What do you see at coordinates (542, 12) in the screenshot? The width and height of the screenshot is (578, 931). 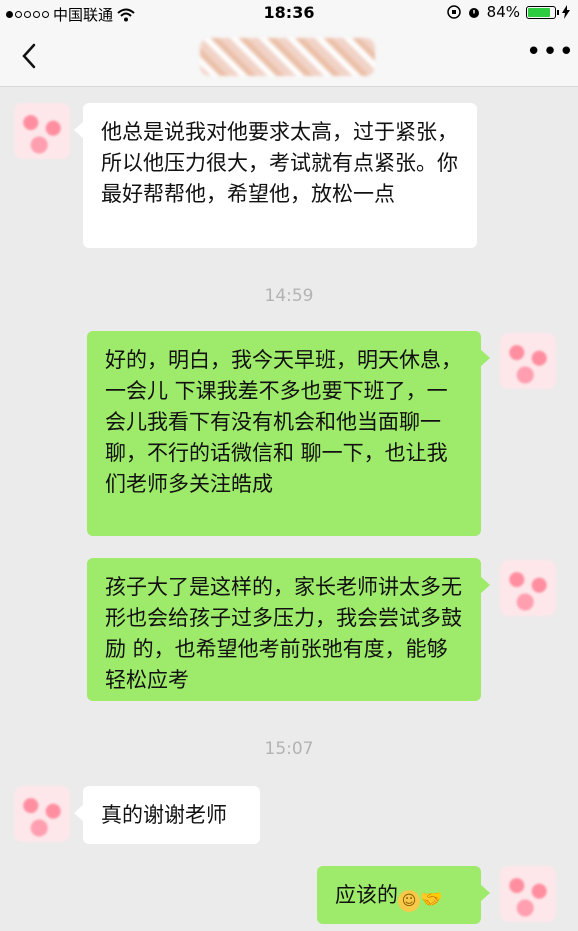 I see `battery-icon` at bounding box center [542, 12].